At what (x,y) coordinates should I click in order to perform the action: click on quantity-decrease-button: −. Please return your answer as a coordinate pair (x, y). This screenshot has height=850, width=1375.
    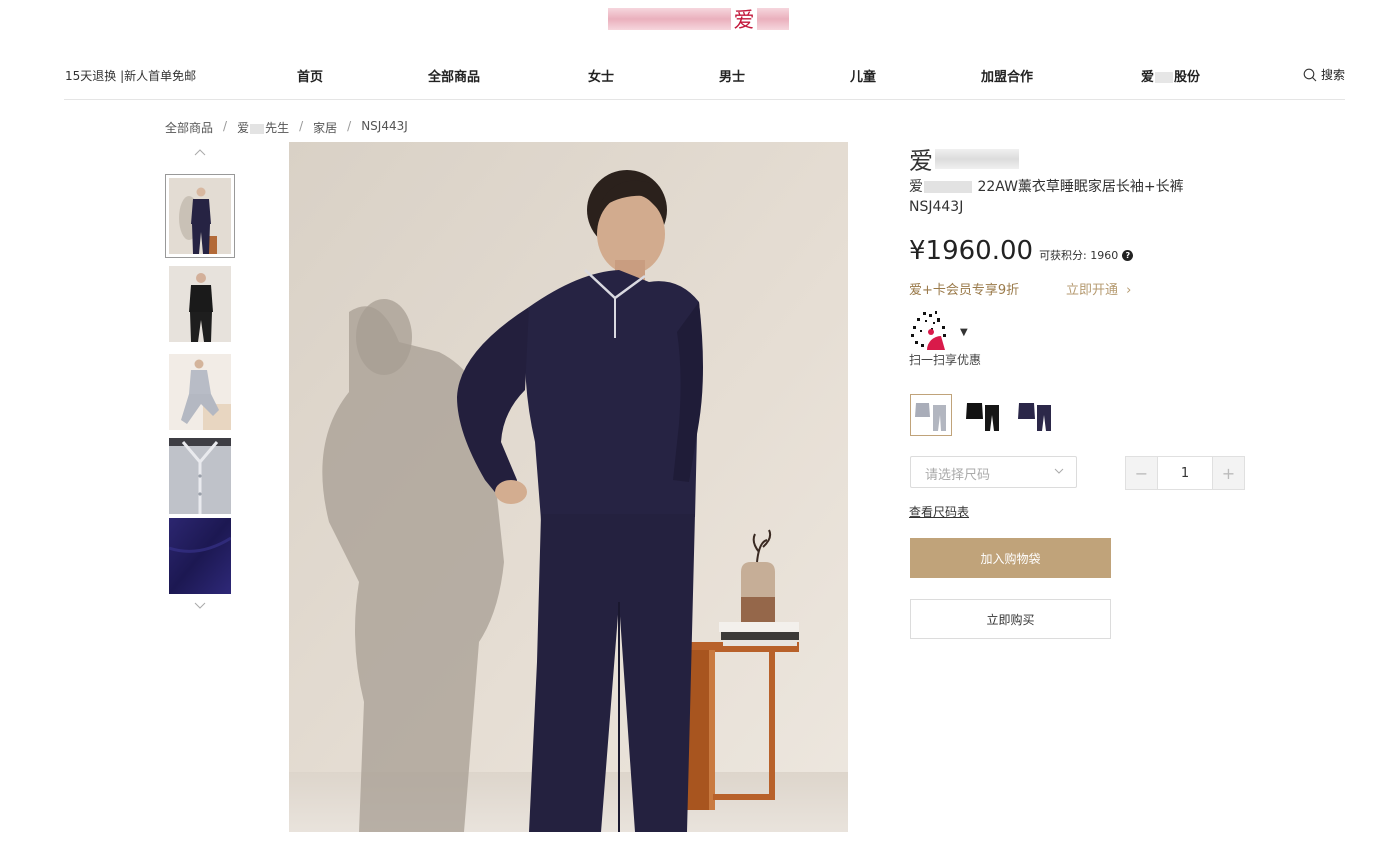
    Looking at the image, I should click on (1141, 473).